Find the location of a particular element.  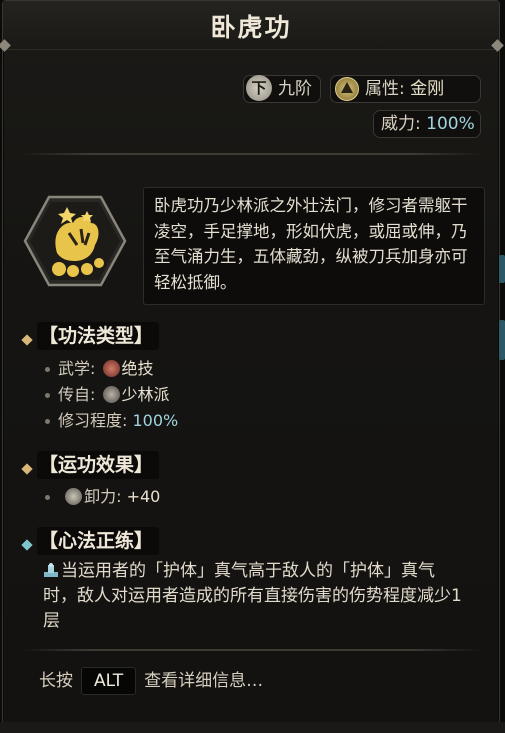

grade-tier-icon: 下 is located at coordinates (259, 88).